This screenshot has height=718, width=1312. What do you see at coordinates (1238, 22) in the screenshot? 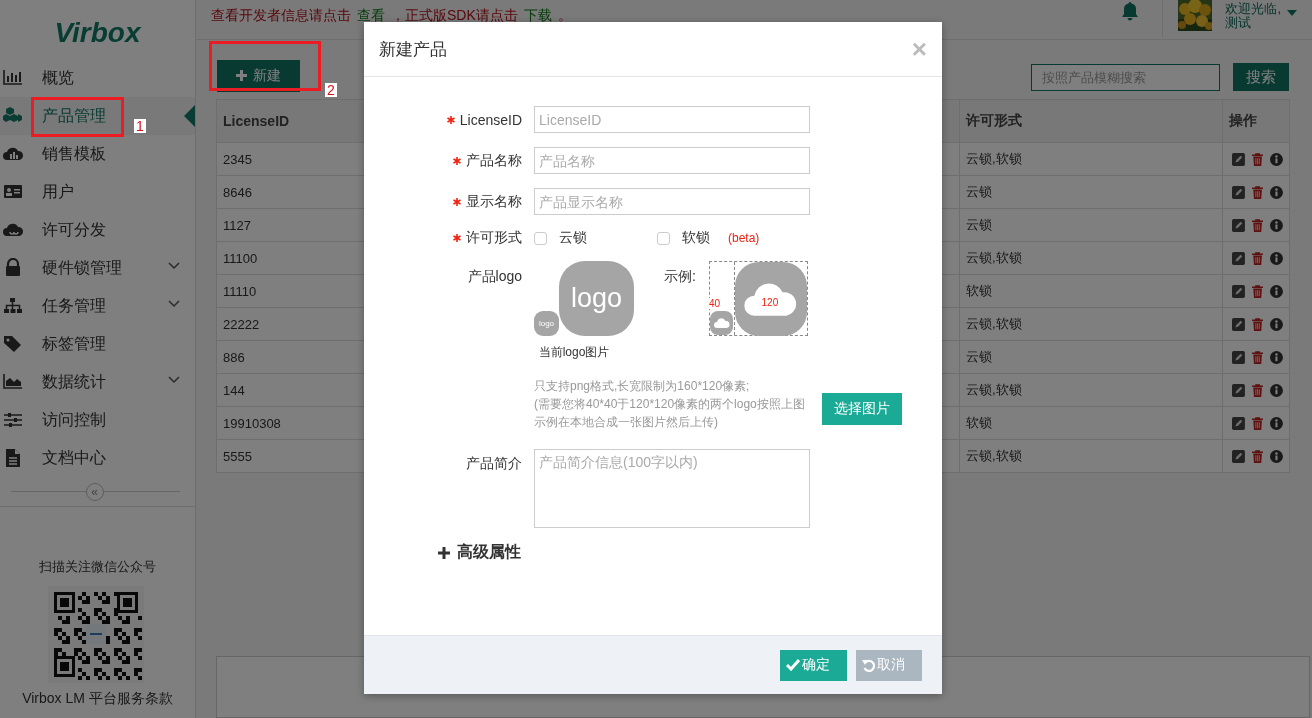
I see `user-name: 测试` at bounding box center [1238, 22].